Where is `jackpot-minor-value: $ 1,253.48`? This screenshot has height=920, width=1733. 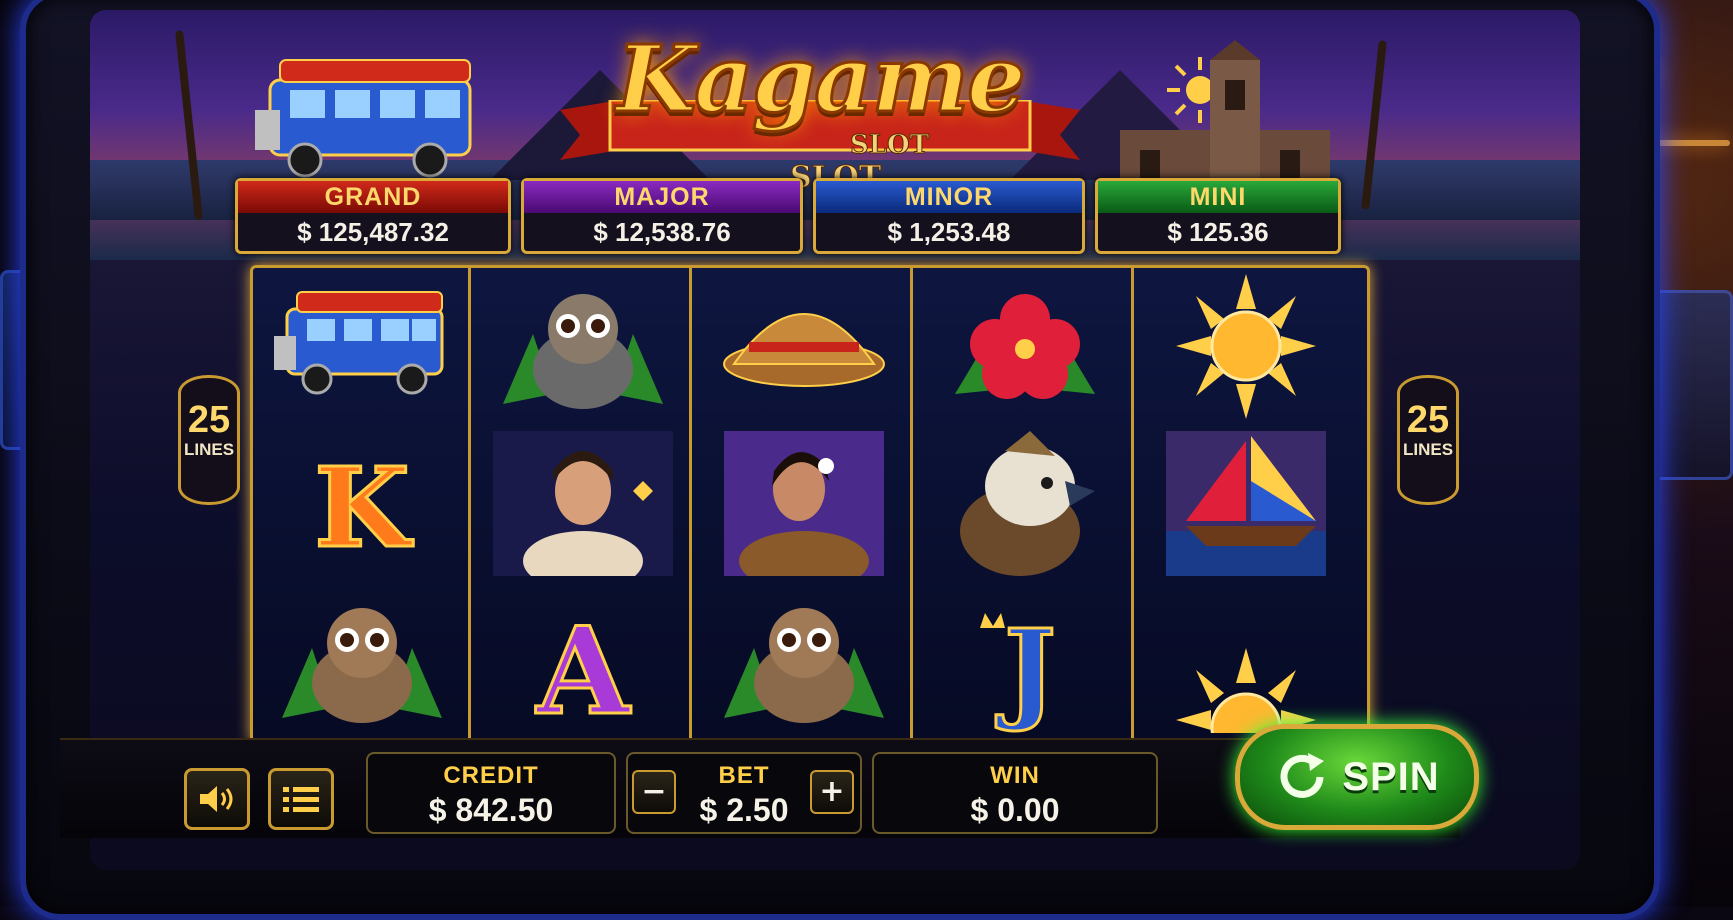
jackpot-minor-value: $ 1,253.48 is located at coordinates (949, 232).